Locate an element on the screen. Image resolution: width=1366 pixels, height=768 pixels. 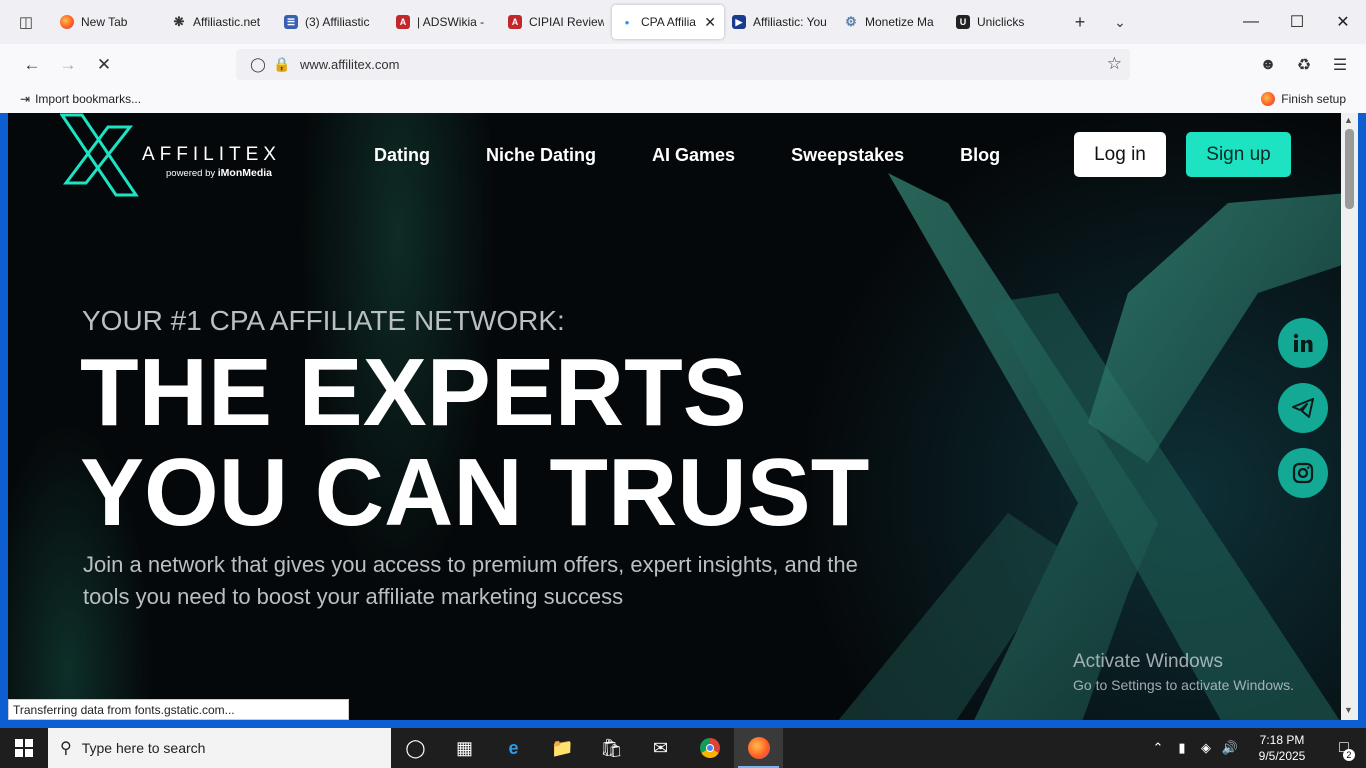
lock-icon: 🔒 is located at coordinates (282, 64).